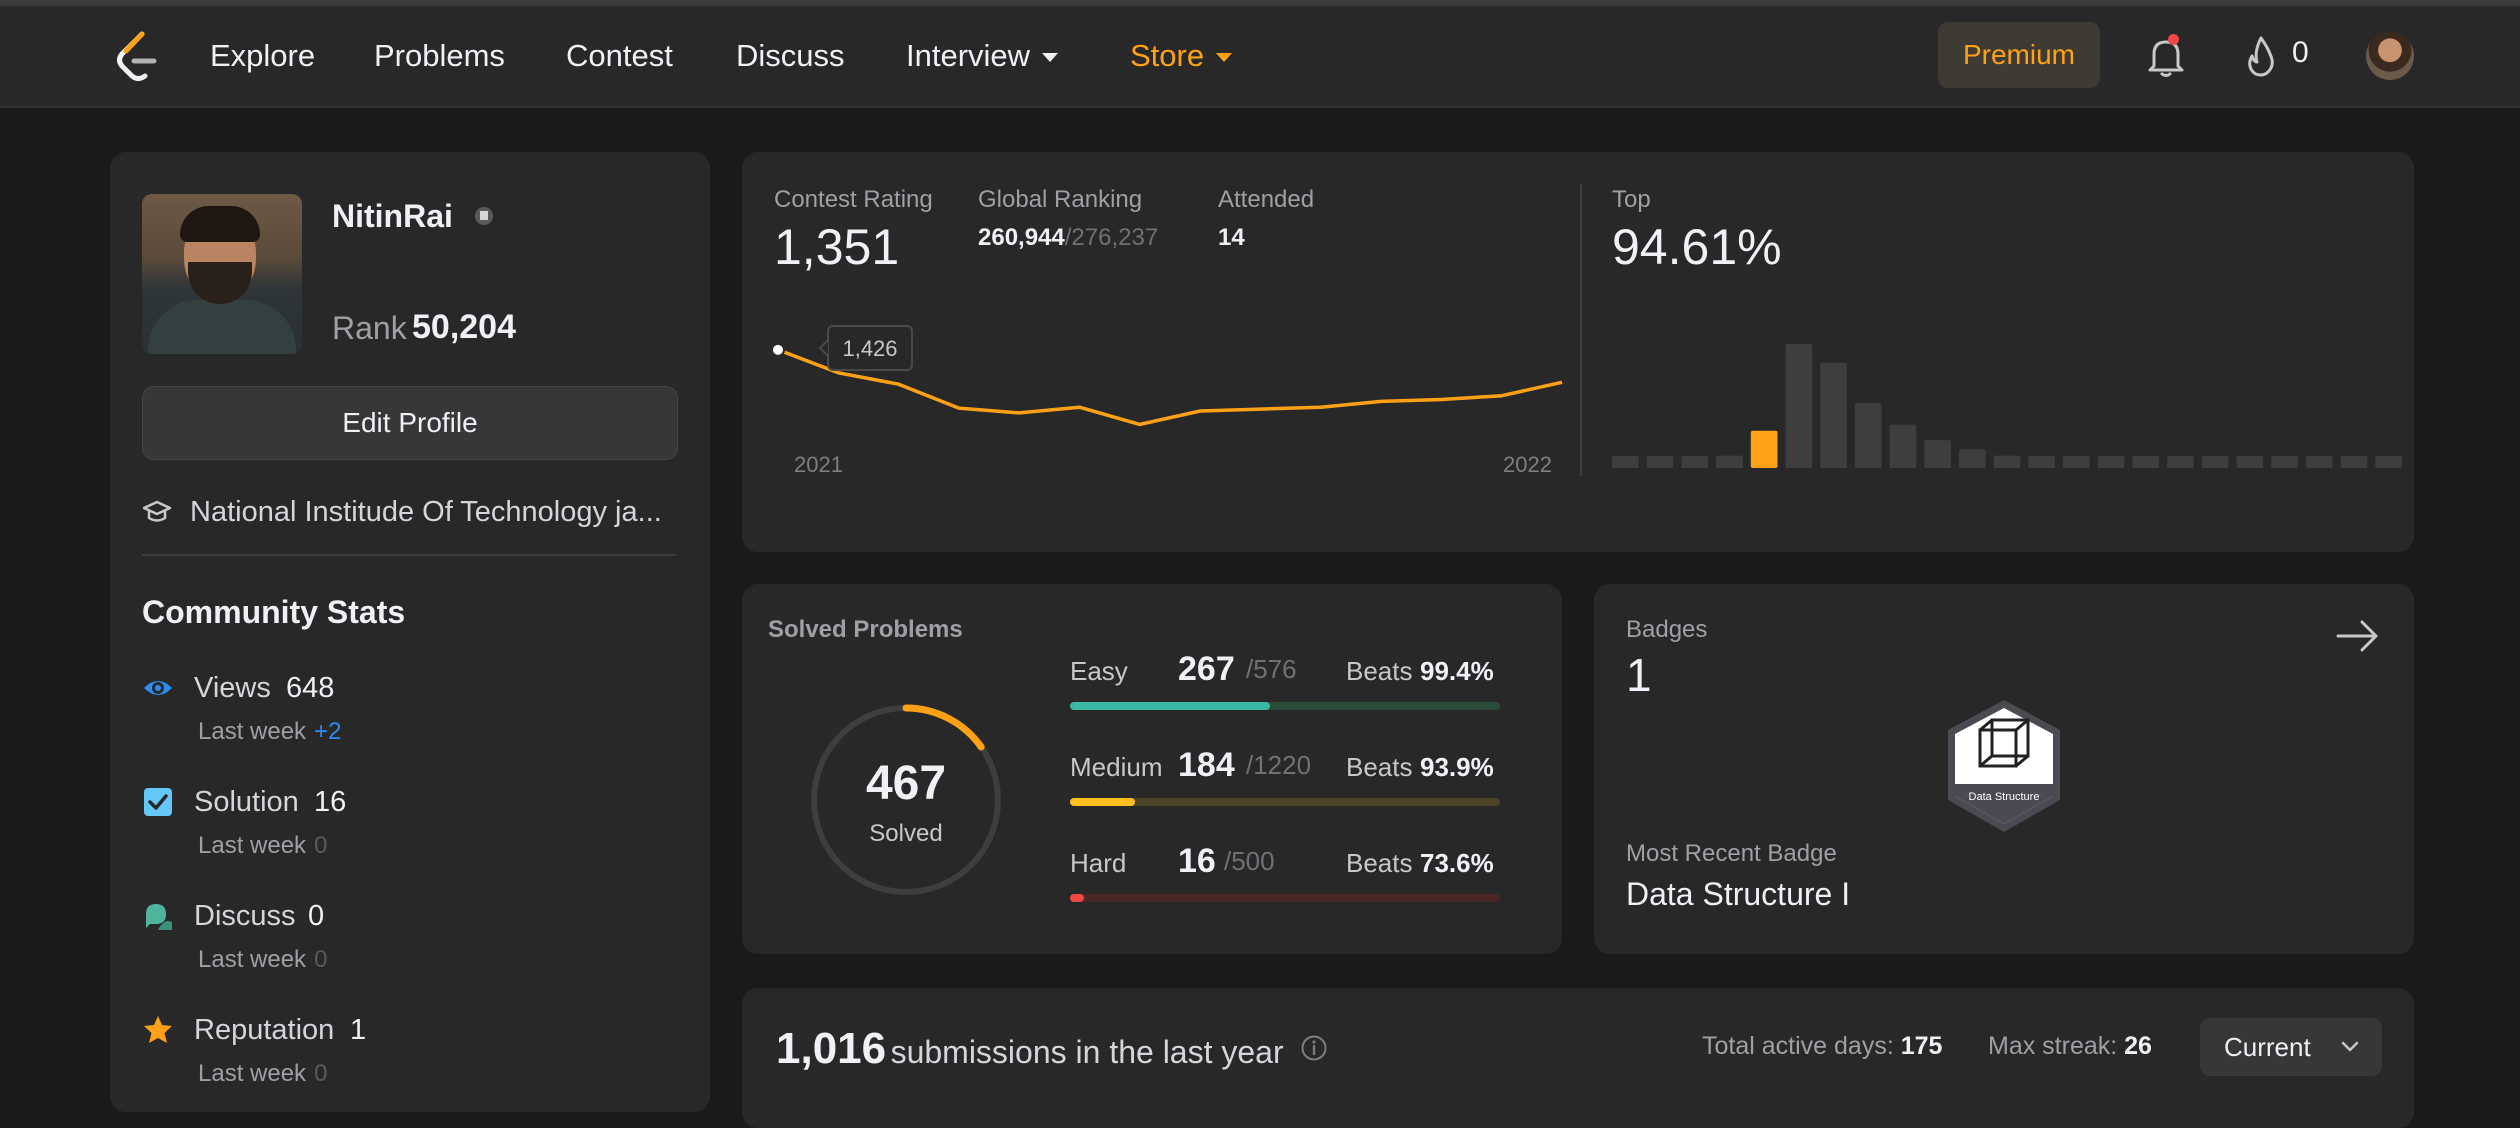 Image resolution: width=2520 pixels, height=1128 pixels. I want to click on nav-explore-label: Explore, so click(263, 55).